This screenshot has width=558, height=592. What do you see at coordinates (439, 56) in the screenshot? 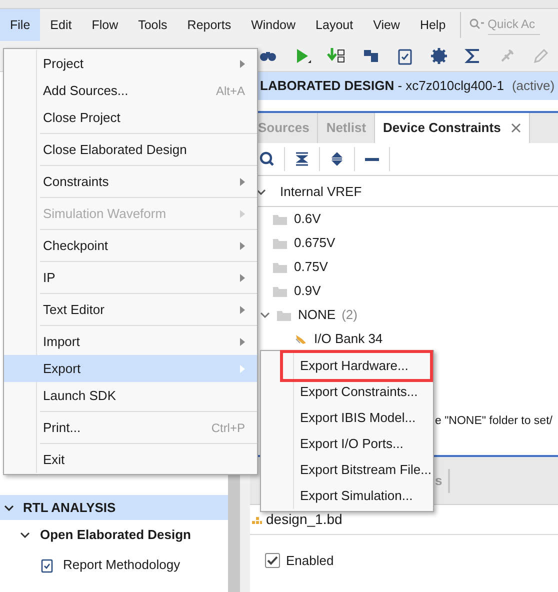
I see `settings-icon` at bounding box center [439, 56].